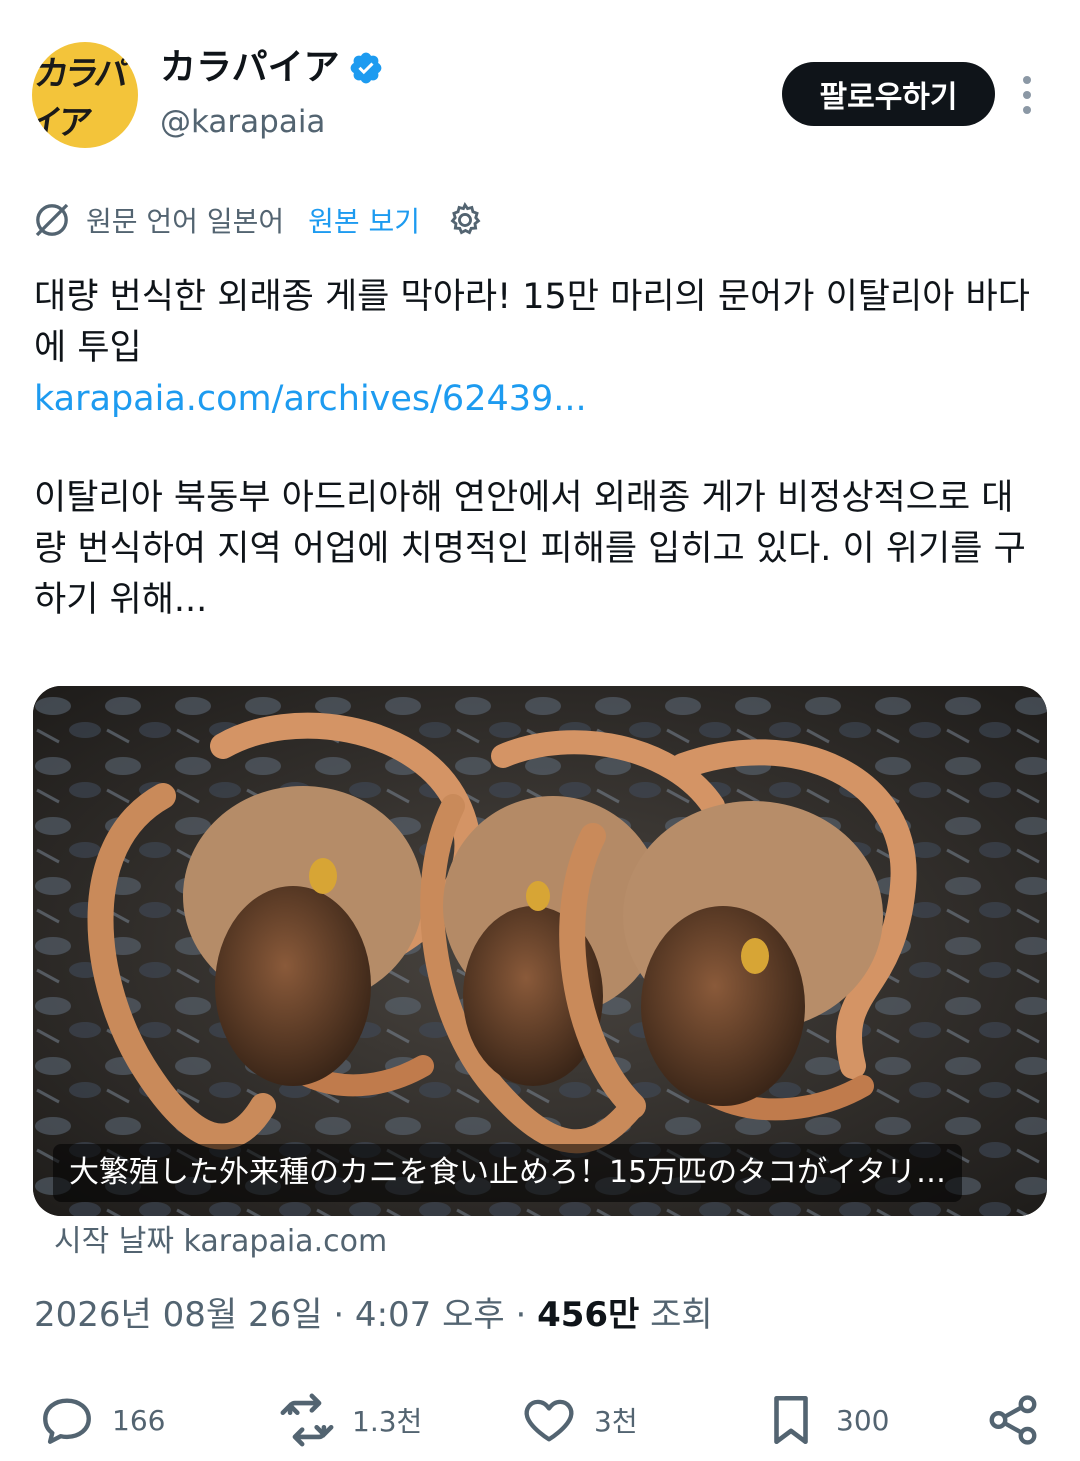  What do you see at coordinates (101, 1420) in the screenshot?
I see `reply-button: 166` at bounding box center [101, 1420].